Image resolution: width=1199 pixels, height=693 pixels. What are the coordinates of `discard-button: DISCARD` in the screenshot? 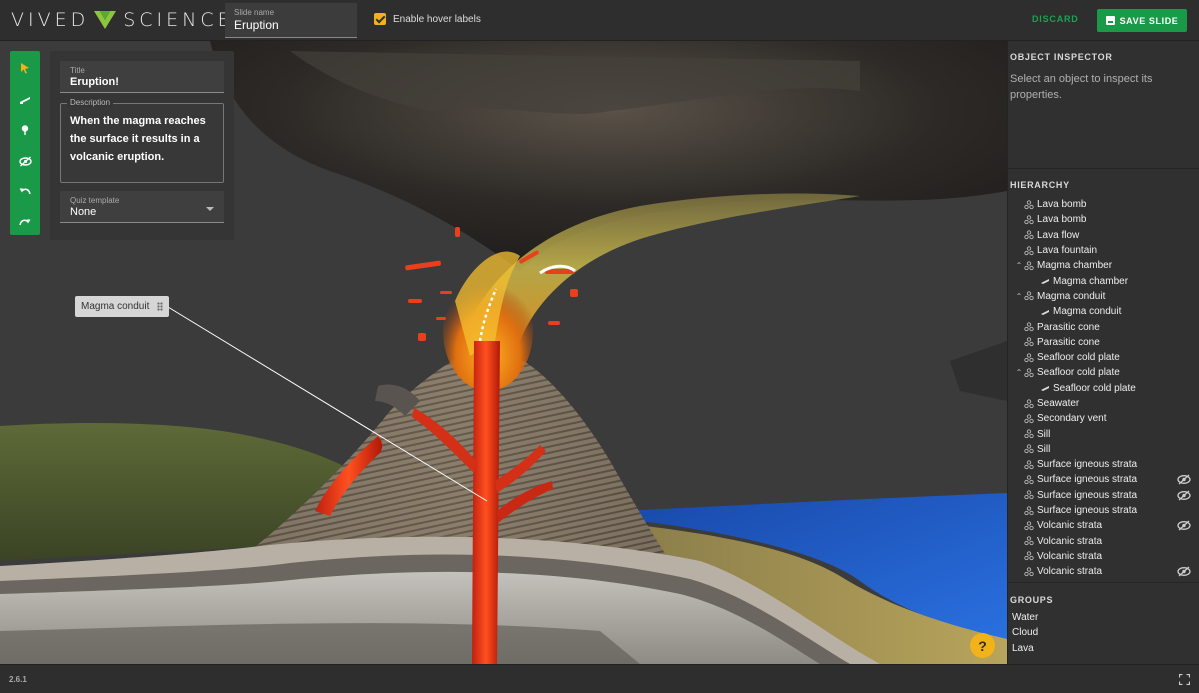 It's located at (1055, 19).